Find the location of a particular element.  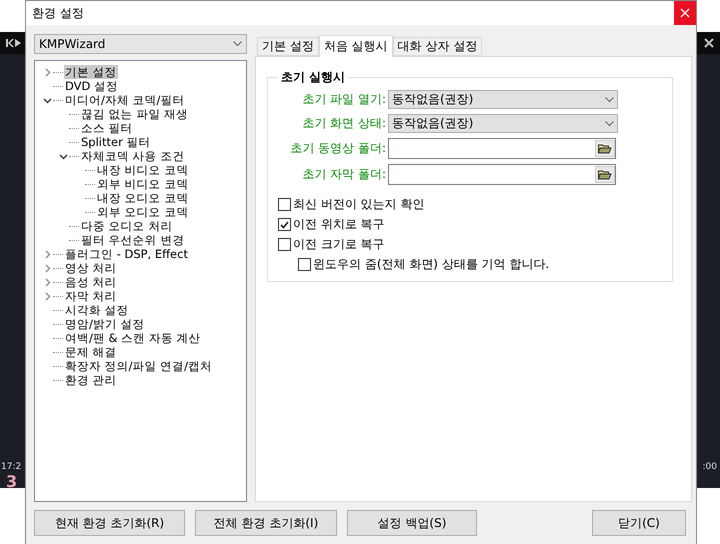

tab: 기본 설정 is located at coordinates (288, 46).